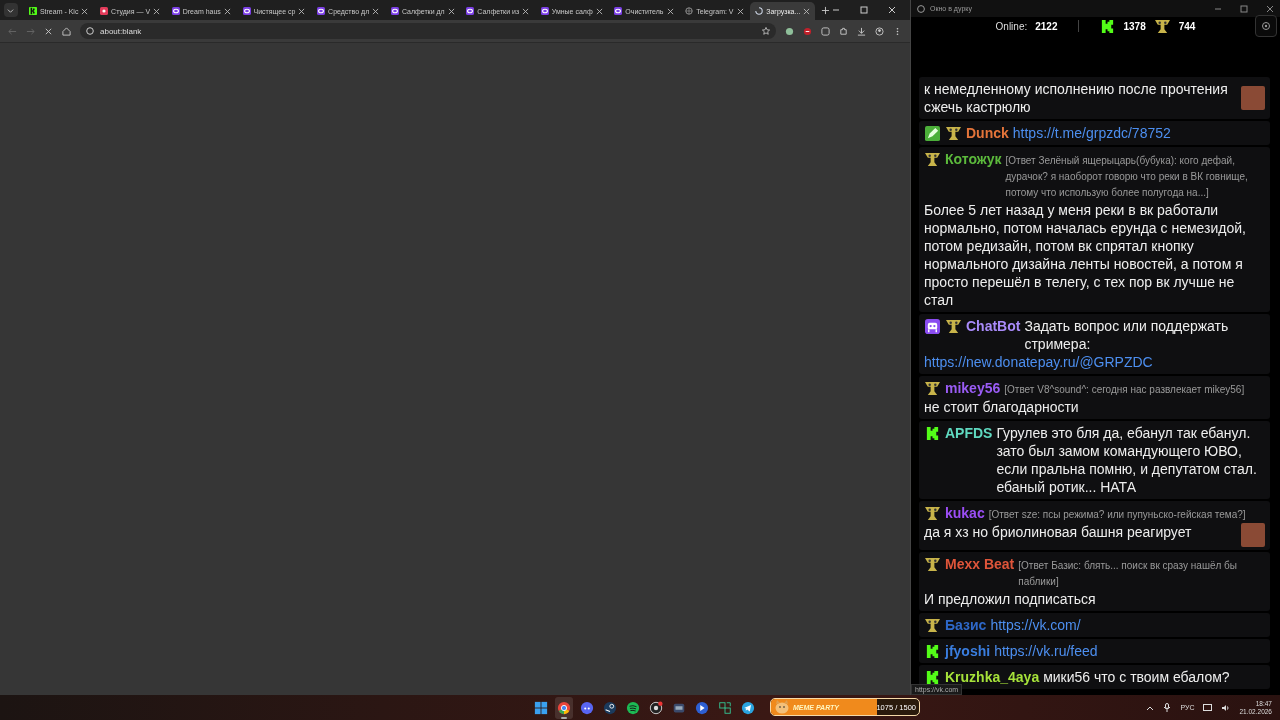 The width and height of the screenshot is (1280, 720). I want to click on username: kukac, so click(965, 513).